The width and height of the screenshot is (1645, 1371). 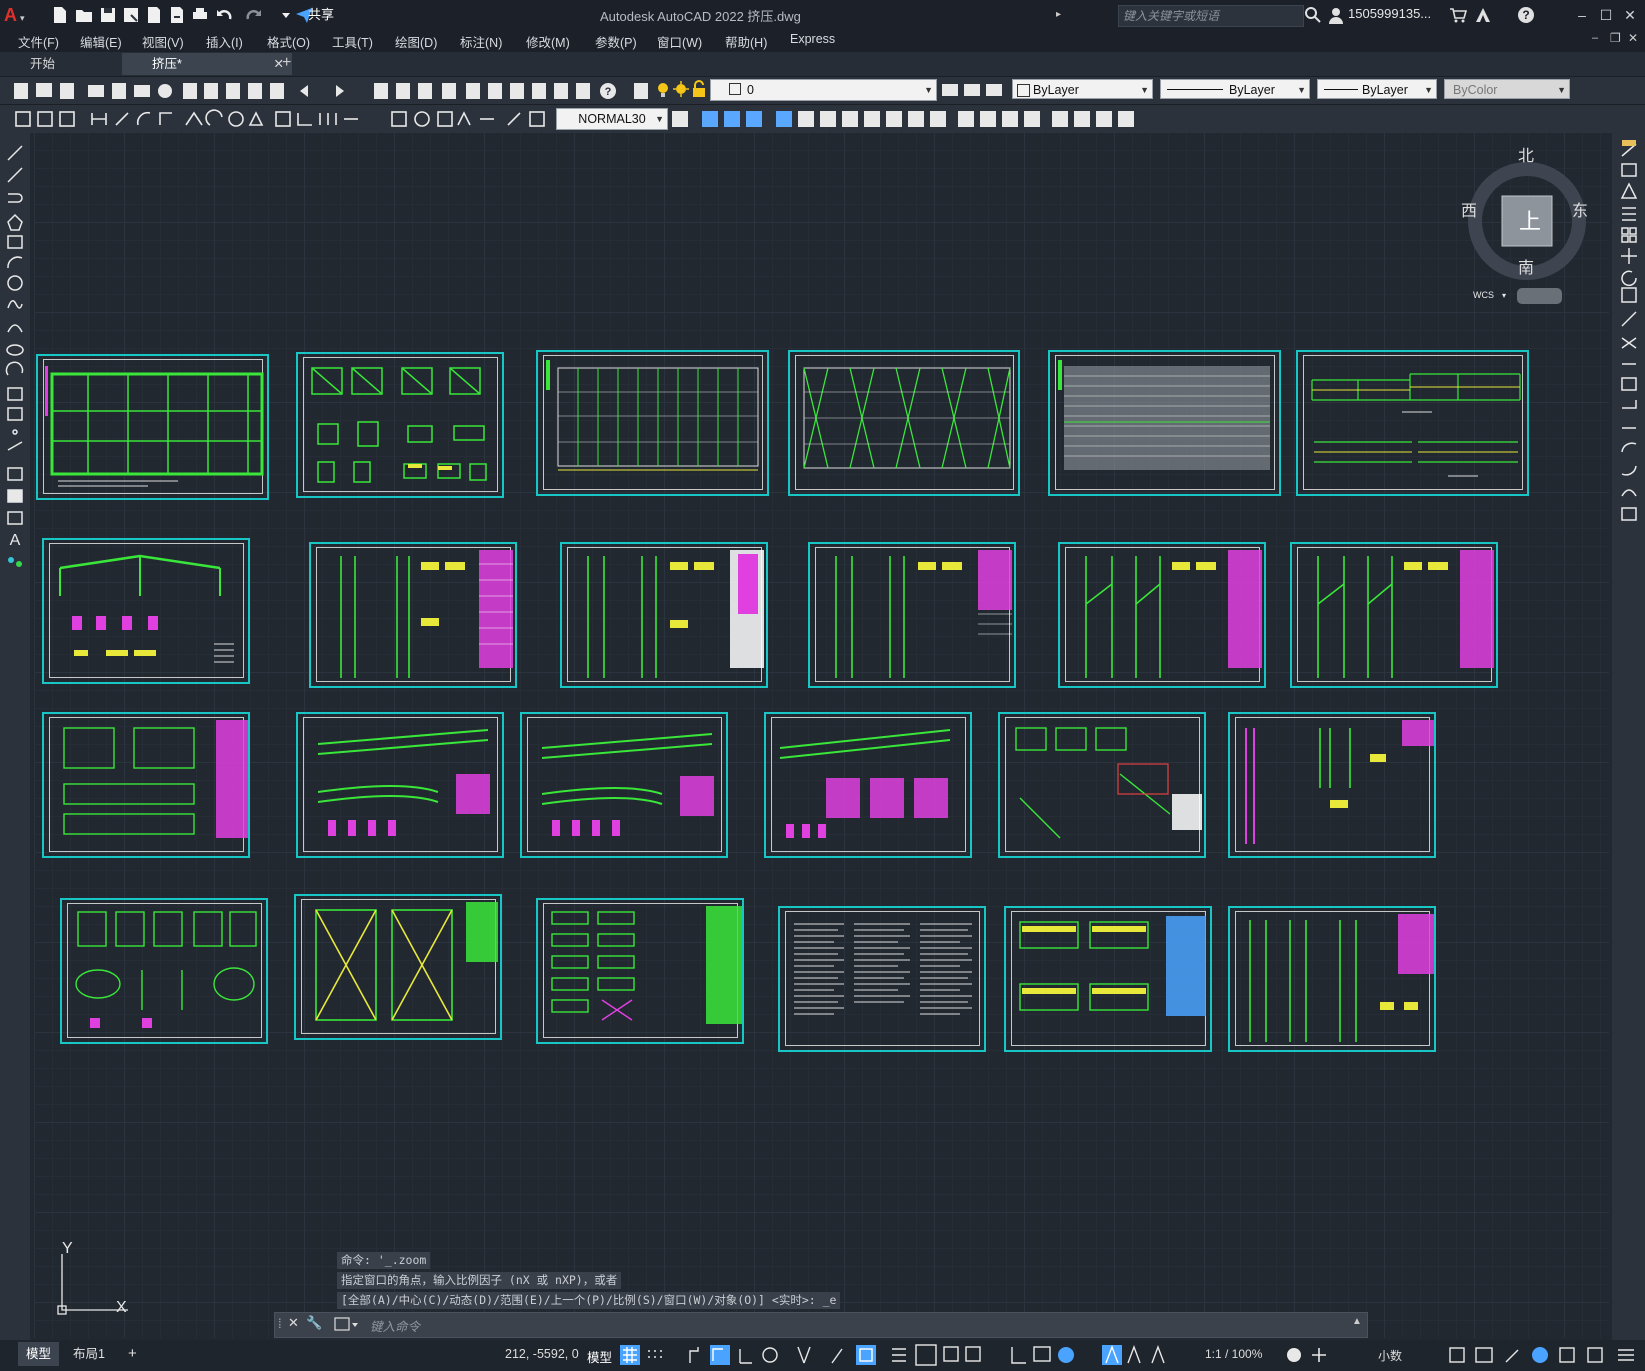 I want to click on new-layout-button: +, so click(x=132, y=1354).